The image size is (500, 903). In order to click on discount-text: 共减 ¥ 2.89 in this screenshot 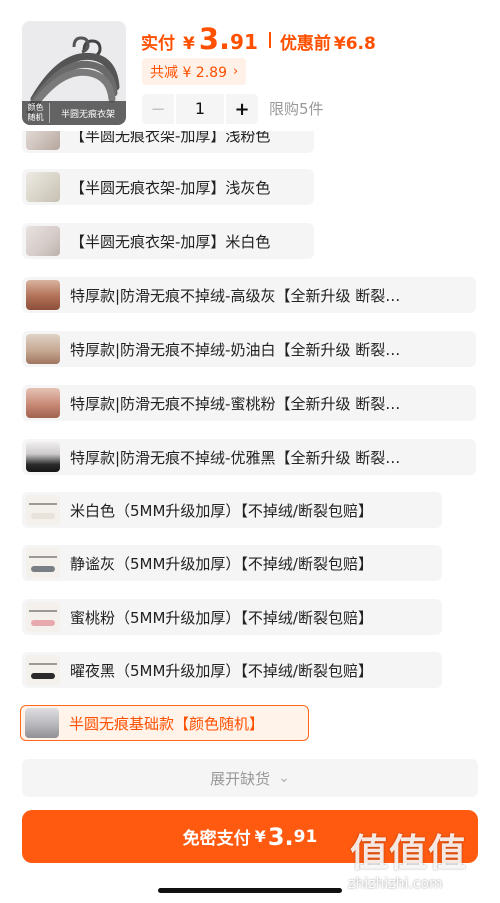, I will do `click(188, 72)`.